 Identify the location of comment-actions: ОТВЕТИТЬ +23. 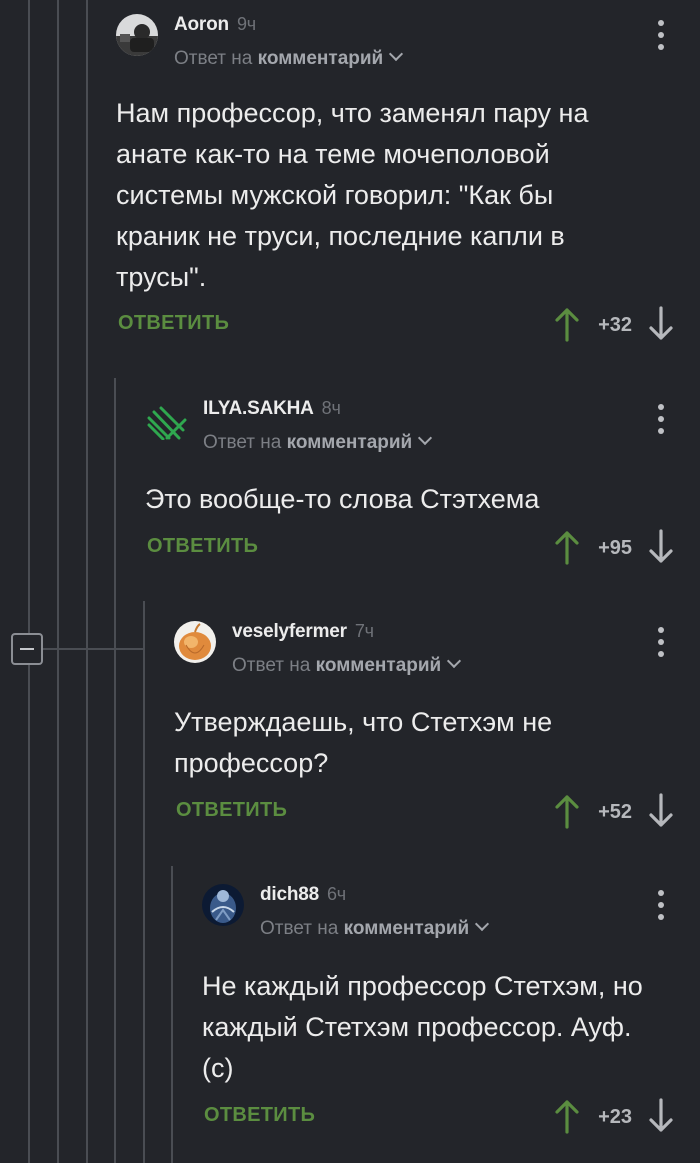
(451, 1118).